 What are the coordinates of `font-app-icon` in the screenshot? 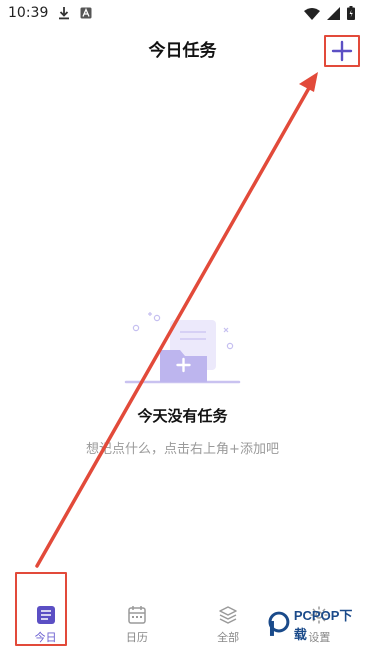 It's located at (86, 13).